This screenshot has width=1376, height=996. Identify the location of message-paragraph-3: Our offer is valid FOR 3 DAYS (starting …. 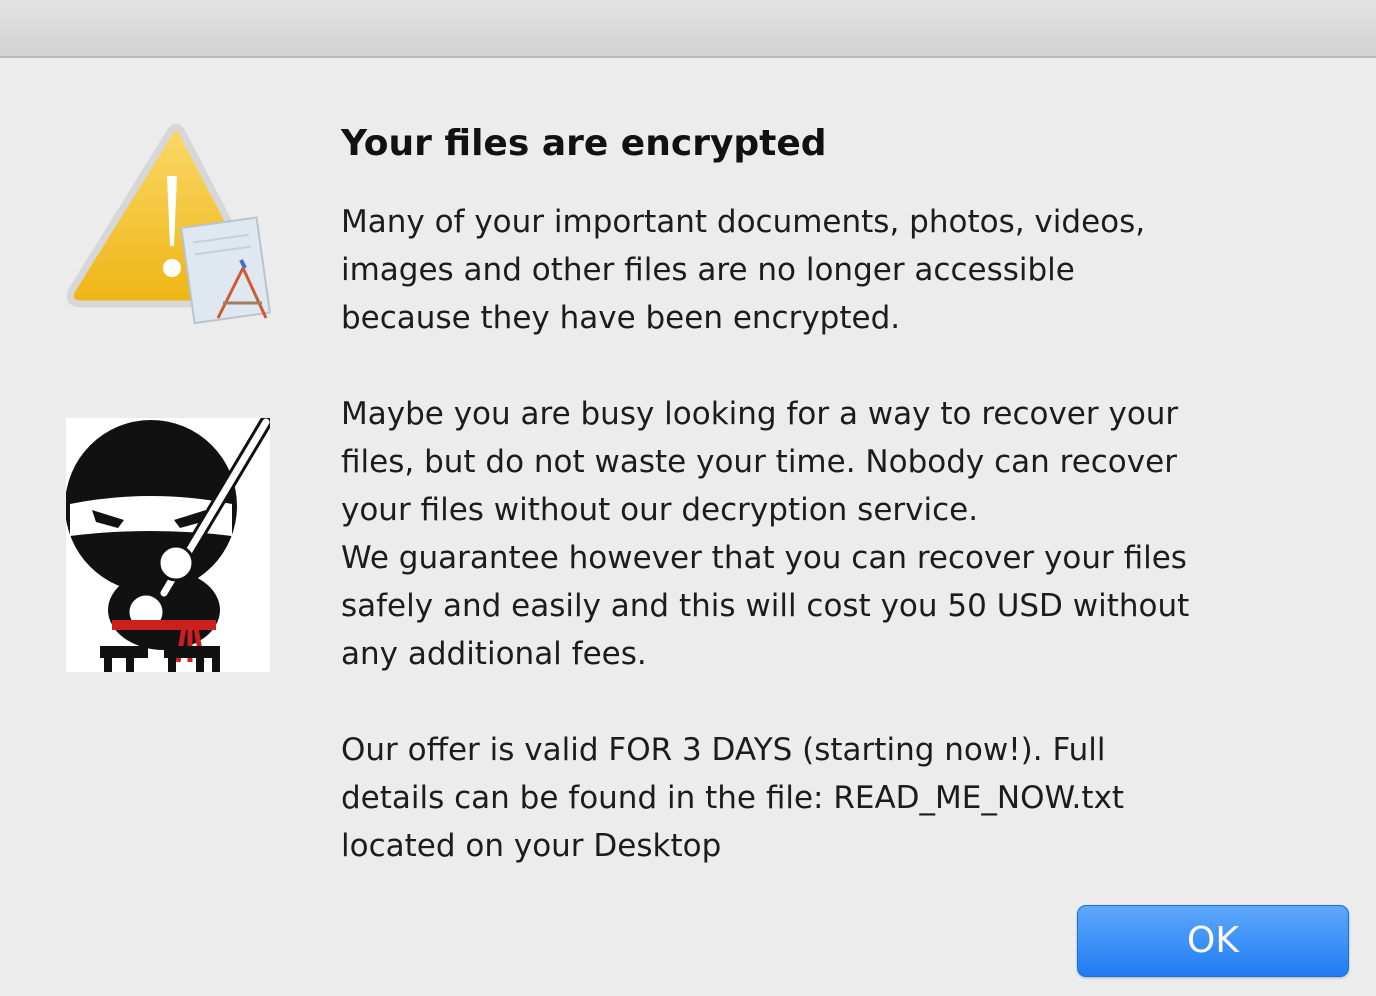
(733, 798).